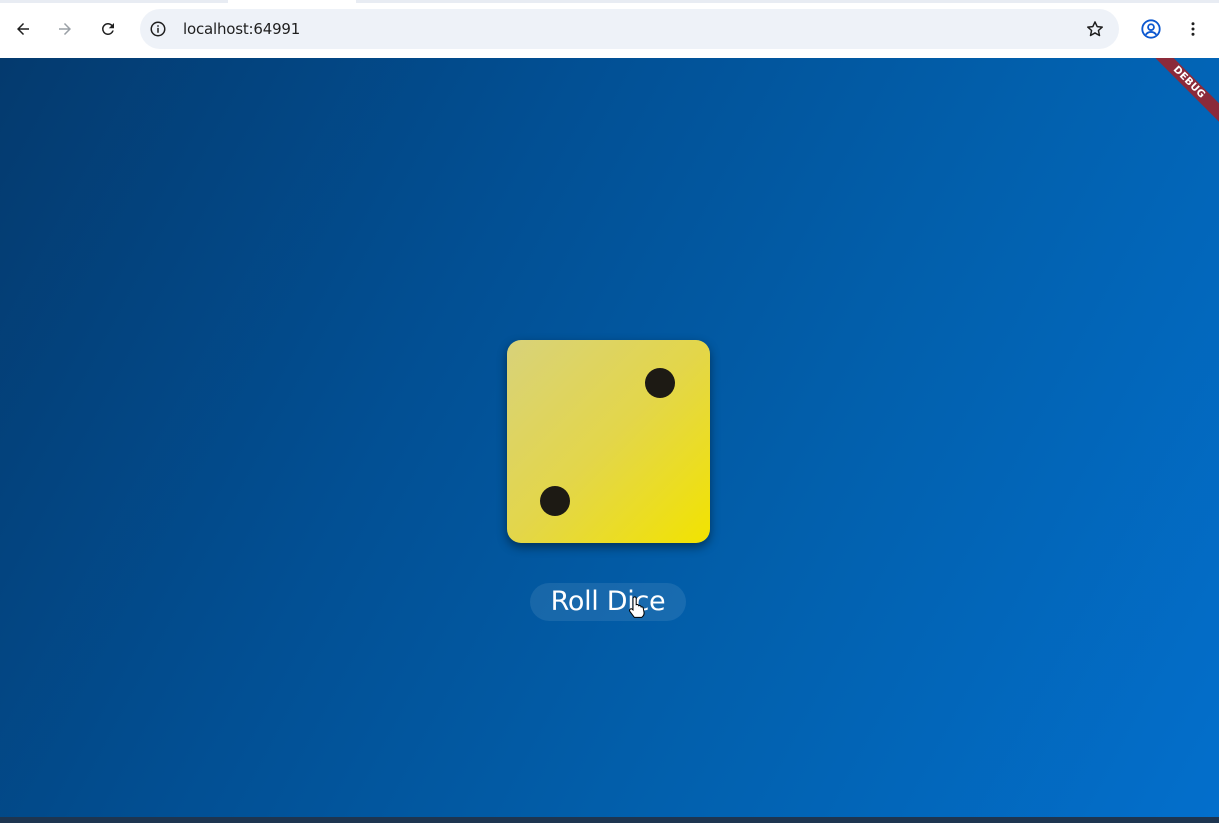 The height and width of the screenshot is (823, 1219). I want to click on browser-toolbar: localhost:64991, so click(609, 29).